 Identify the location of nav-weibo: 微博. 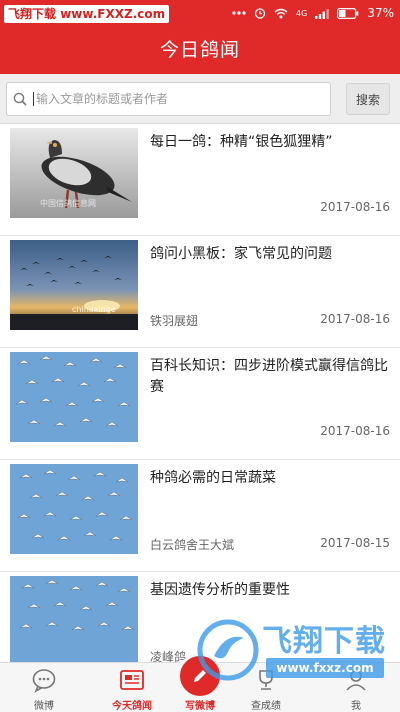
(44, 687).